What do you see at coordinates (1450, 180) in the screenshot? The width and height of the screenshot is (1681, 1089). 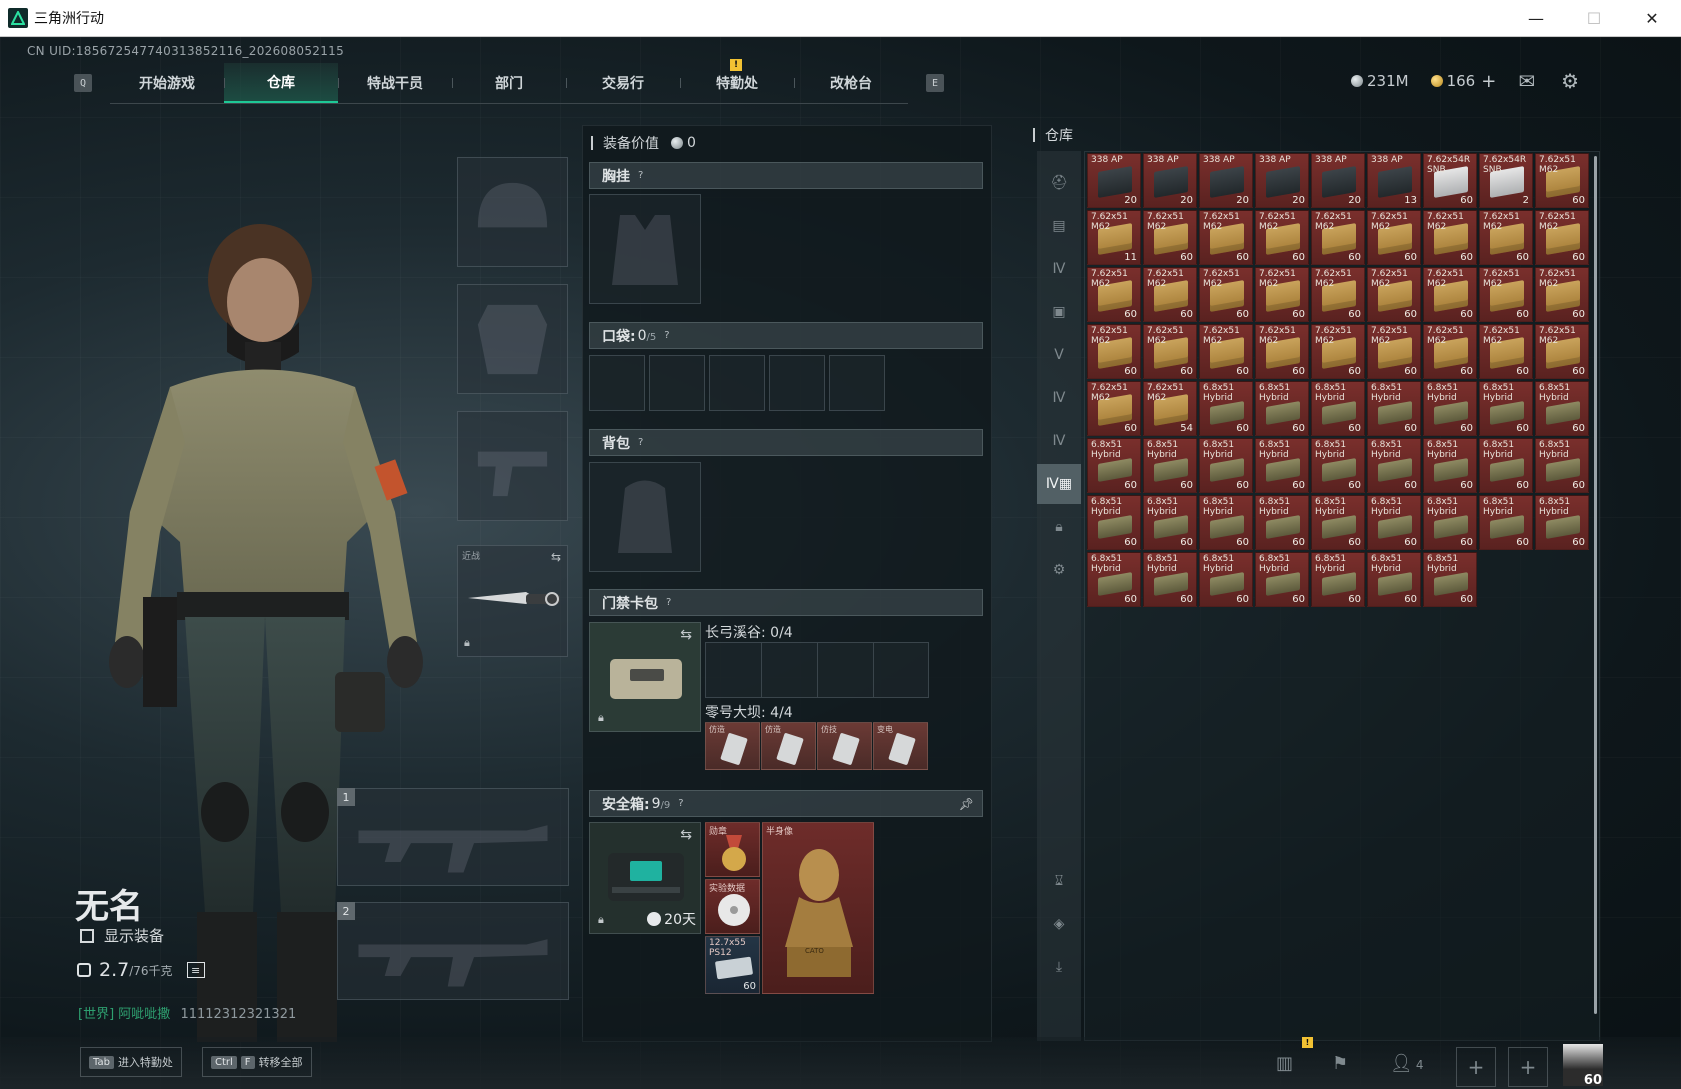 I see `warehouse-item: 7.62x54R SNB 60` at bounding box center [1450, 180].